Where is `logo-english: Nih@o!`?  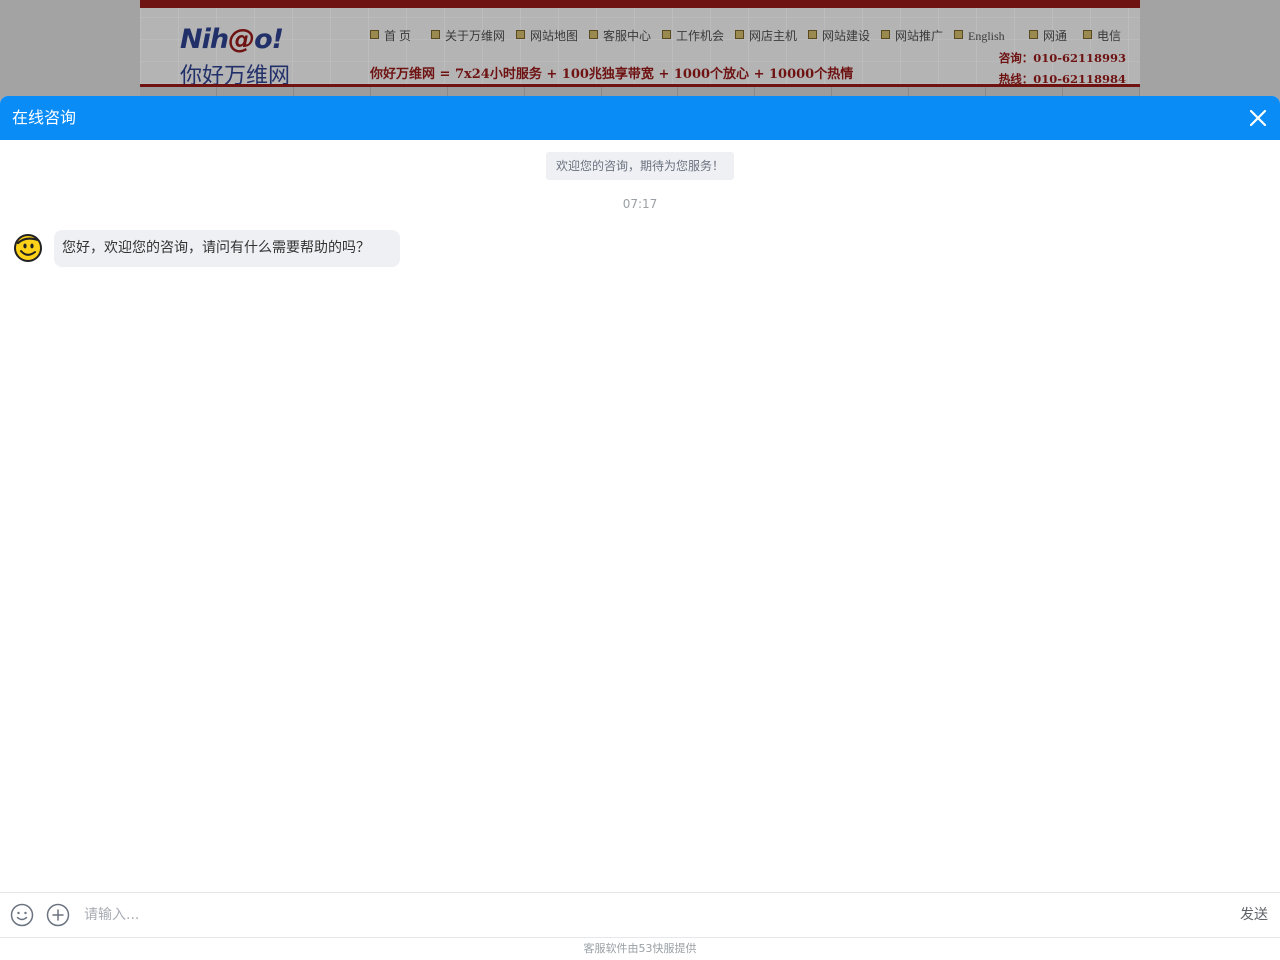
logo-english: Nih@o! is located at coordinates (232, 39).